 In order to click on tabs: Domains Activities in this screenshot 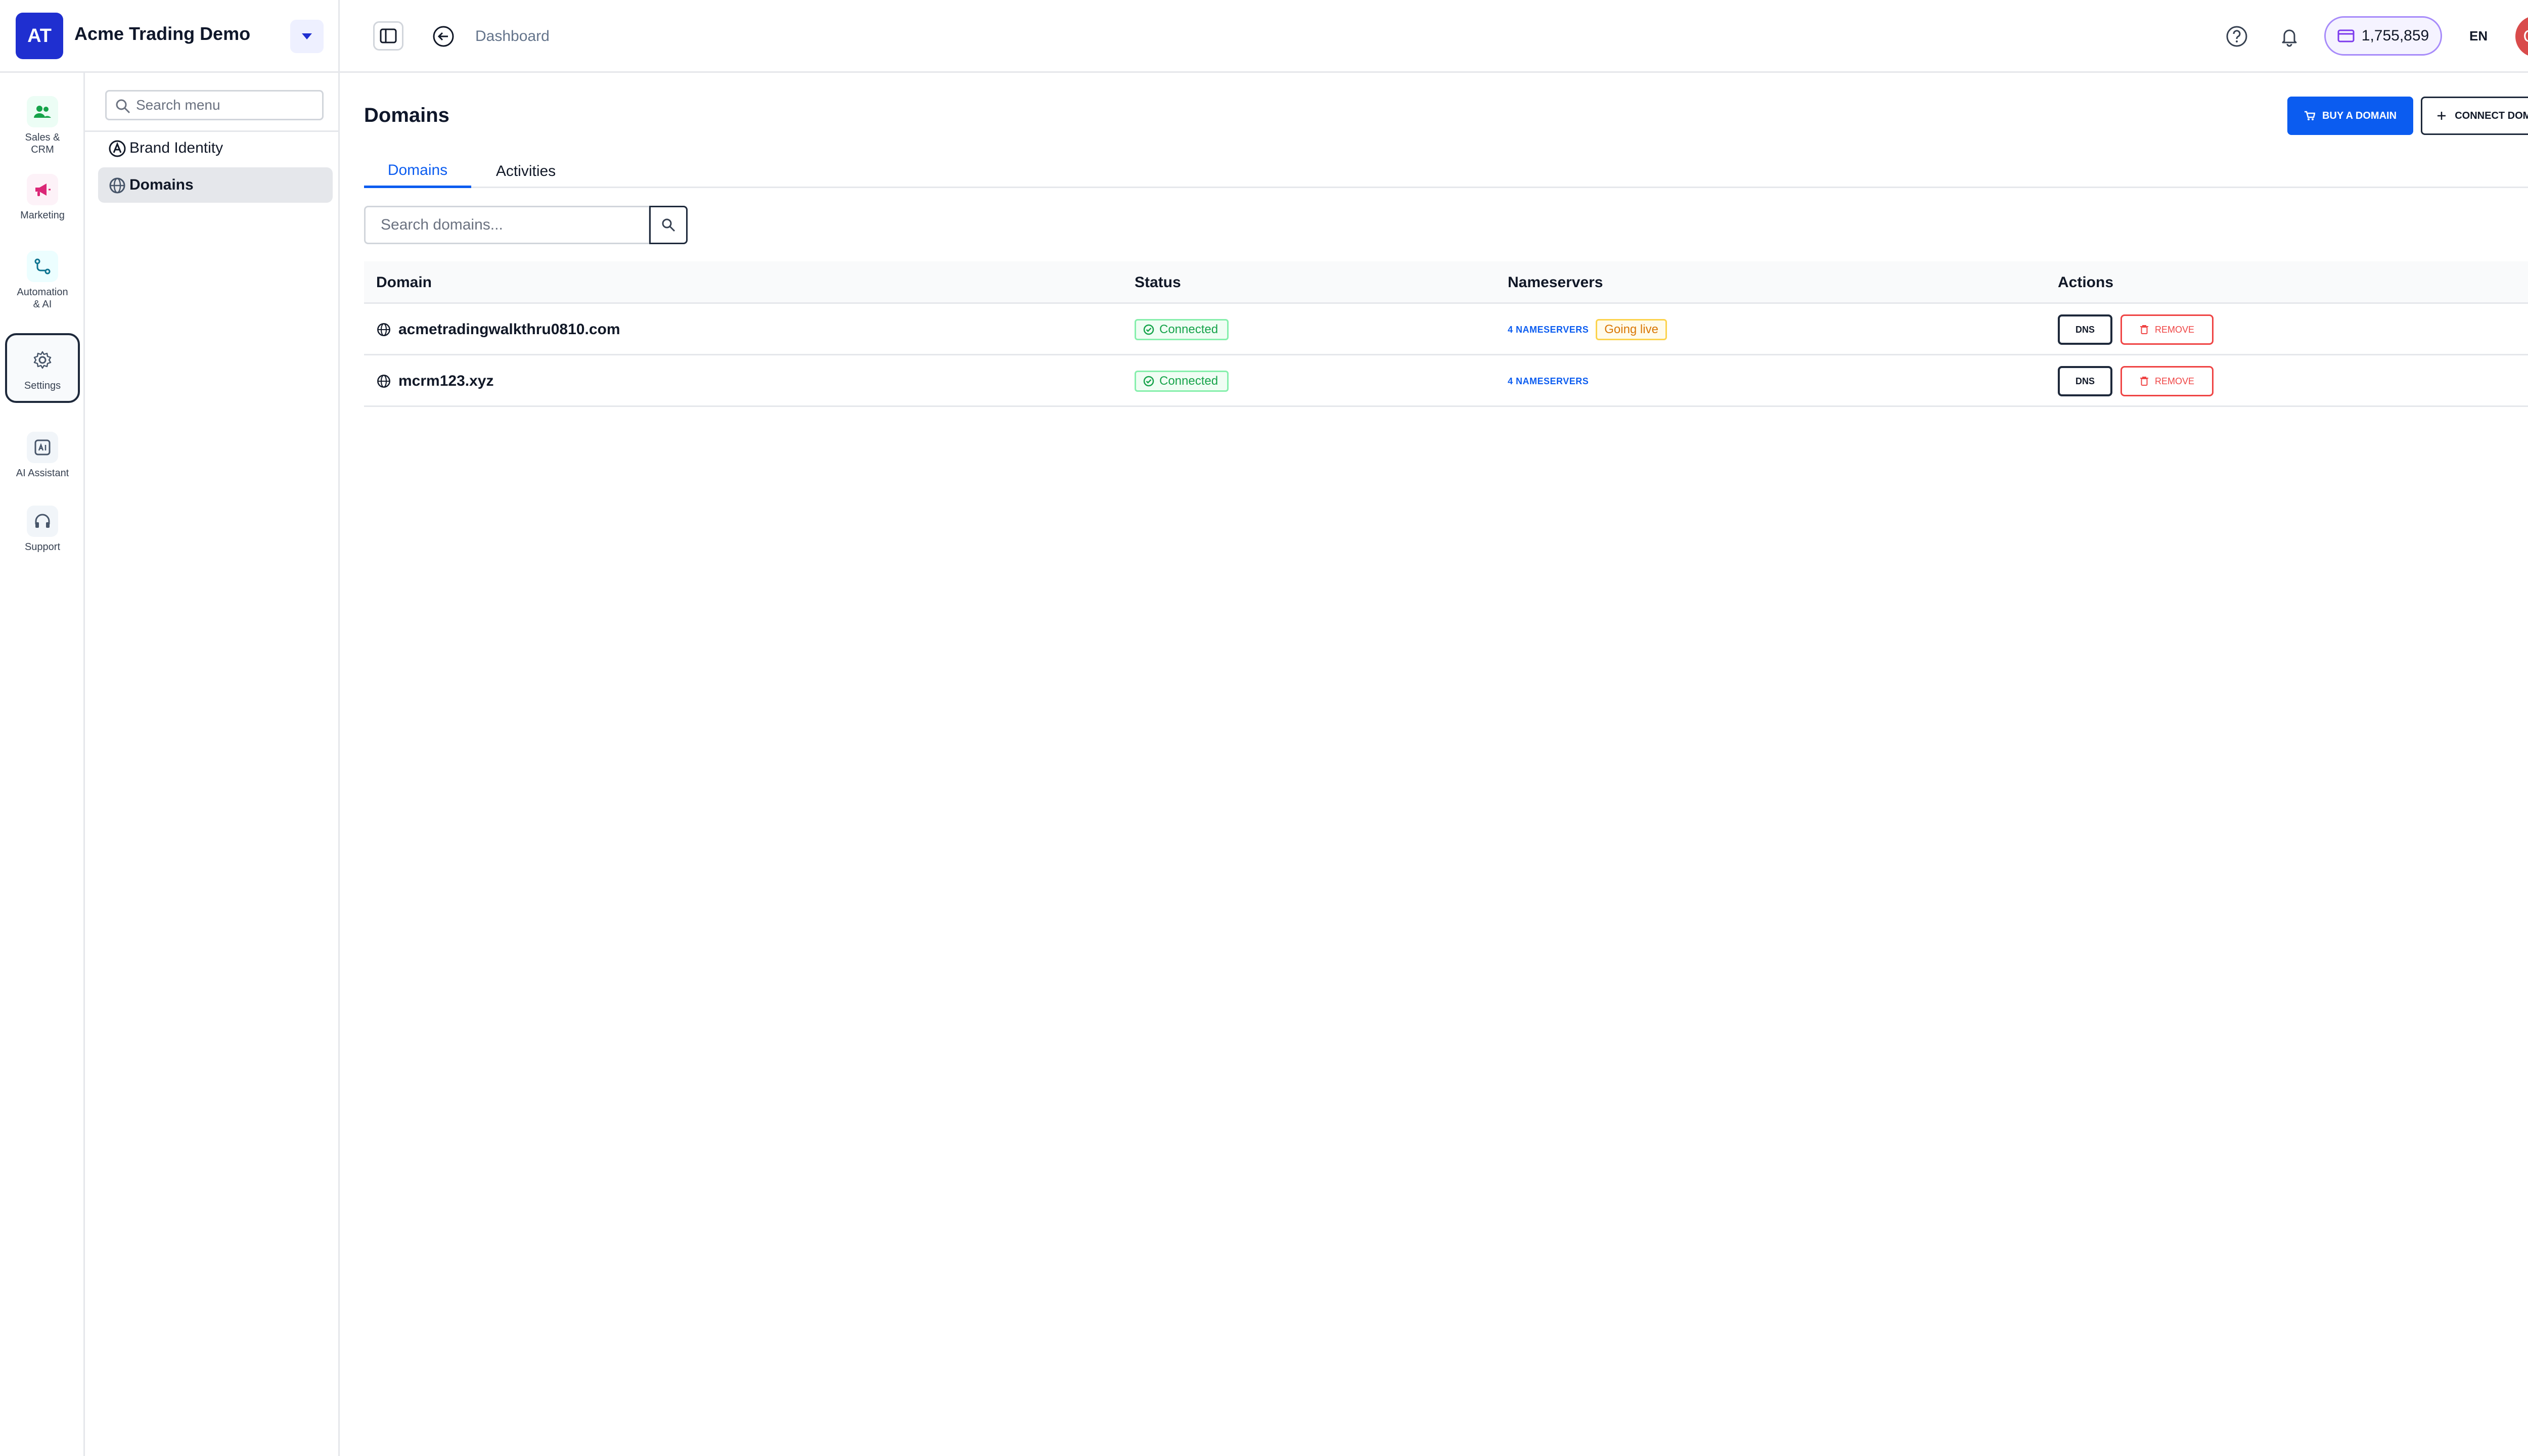, I will do `click(1446, 171)`.